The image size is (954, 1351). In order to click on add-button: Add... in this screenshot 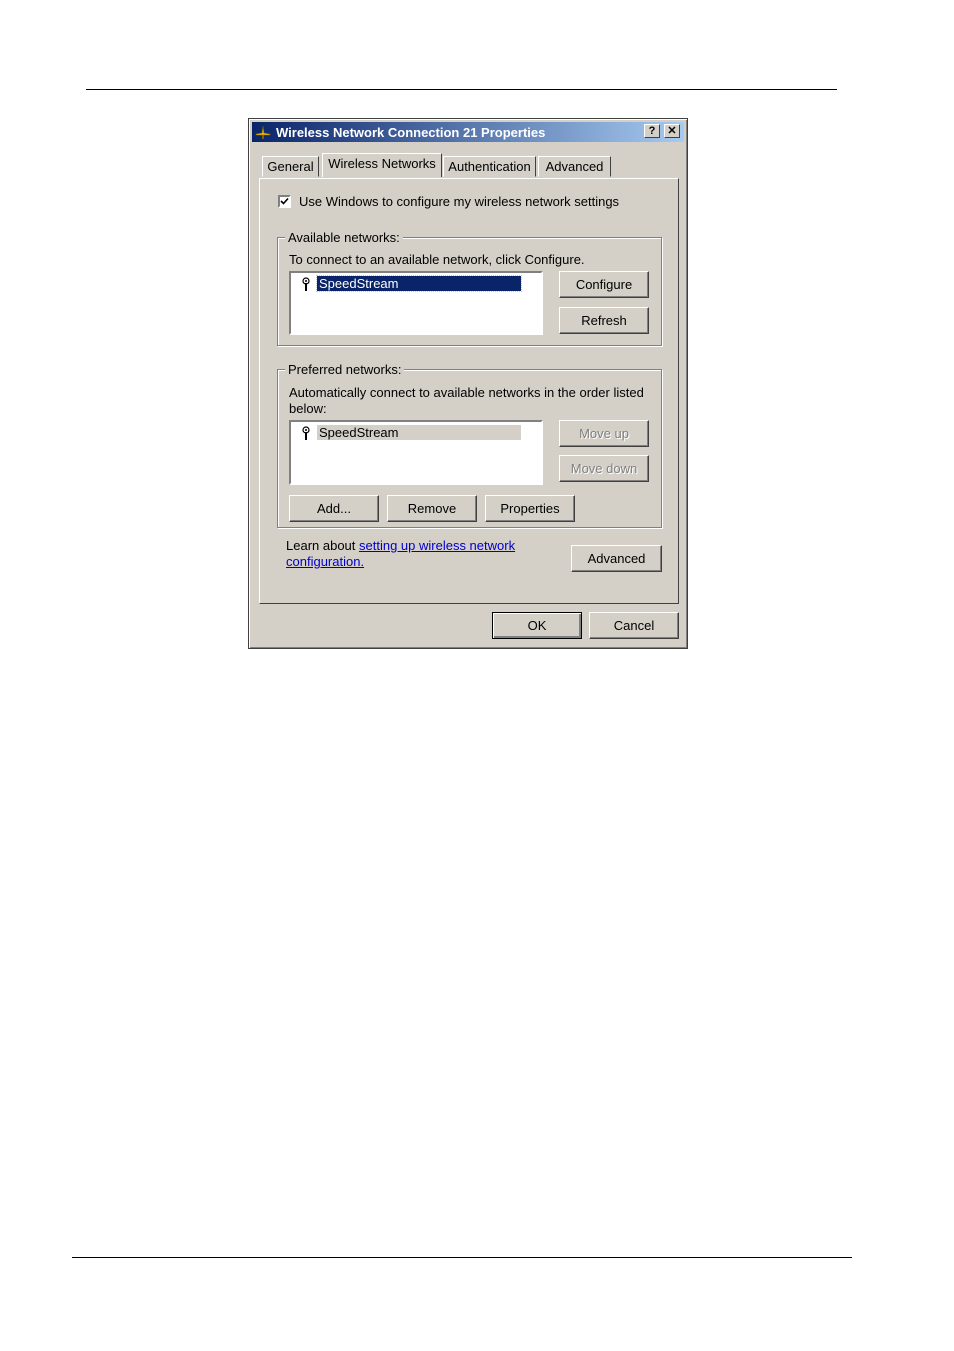, I will do `click(334, 508)`.